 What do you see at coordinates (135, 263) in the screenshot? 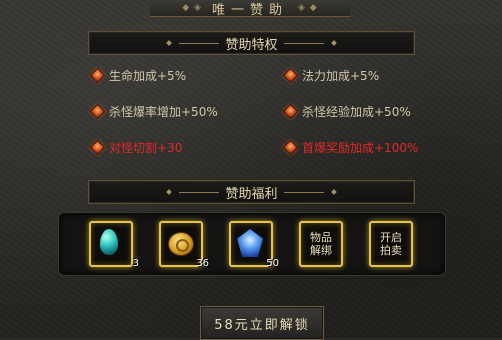
I see `item-count: 3` at bounding box center [135, 263].